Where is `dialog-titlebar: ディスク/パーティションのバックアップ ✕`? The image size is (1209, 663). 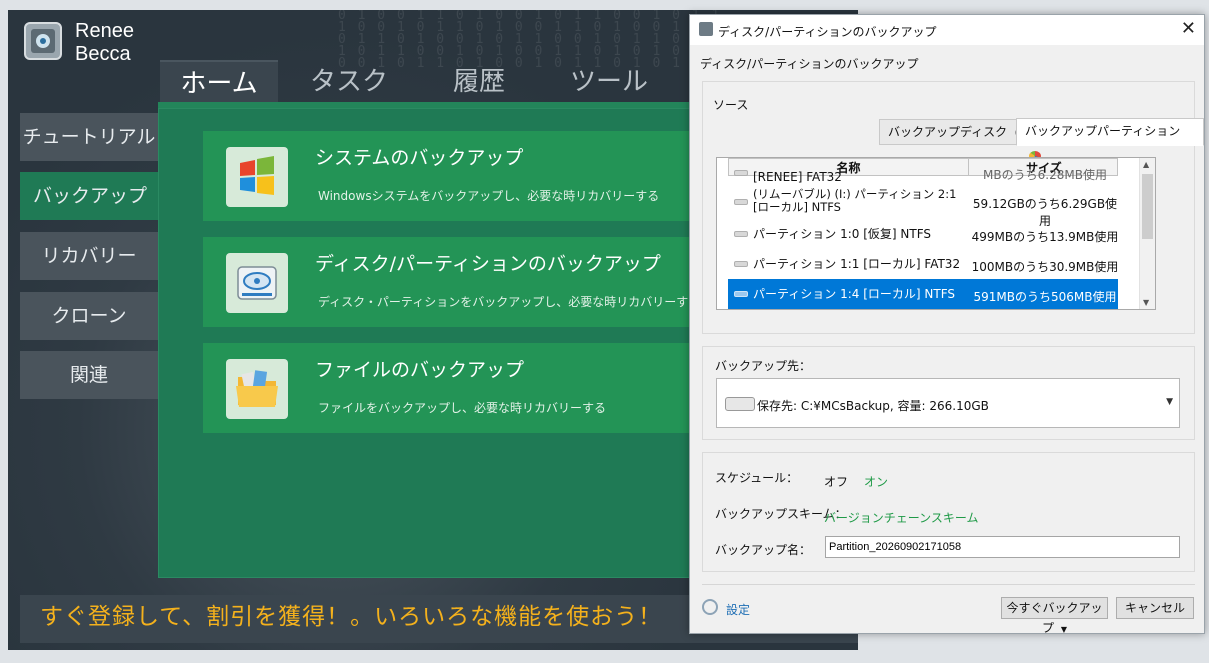
dialog-titlebar: ディスク/パーティションのバックアップ ✕ is located at coordinates (947, 30).